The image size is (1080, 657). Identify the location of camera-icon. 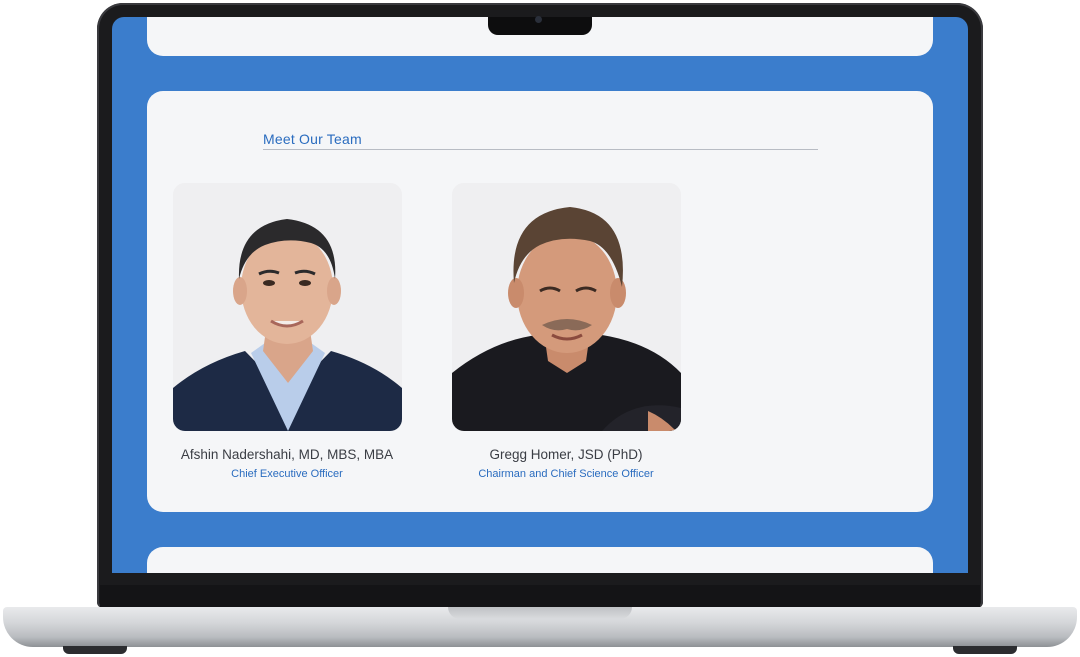
(538, 19).